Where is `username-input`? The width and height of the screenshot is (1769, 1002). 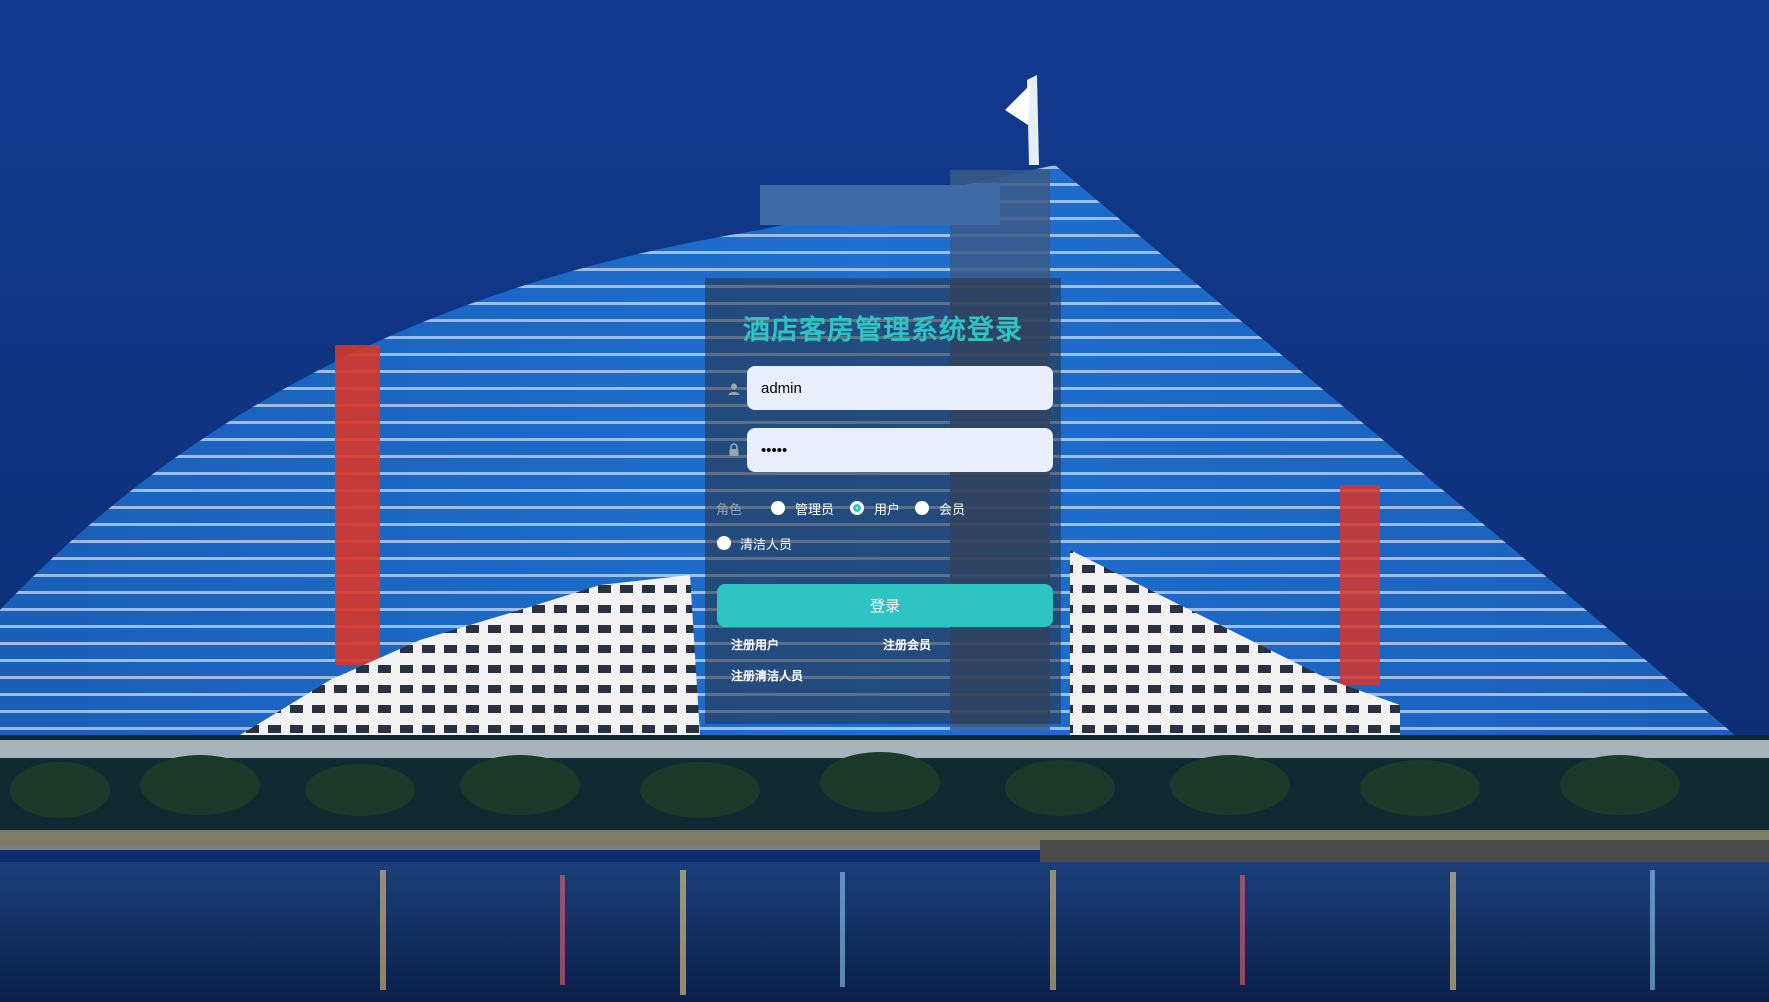 username-input is located at coordinates (900, 388).